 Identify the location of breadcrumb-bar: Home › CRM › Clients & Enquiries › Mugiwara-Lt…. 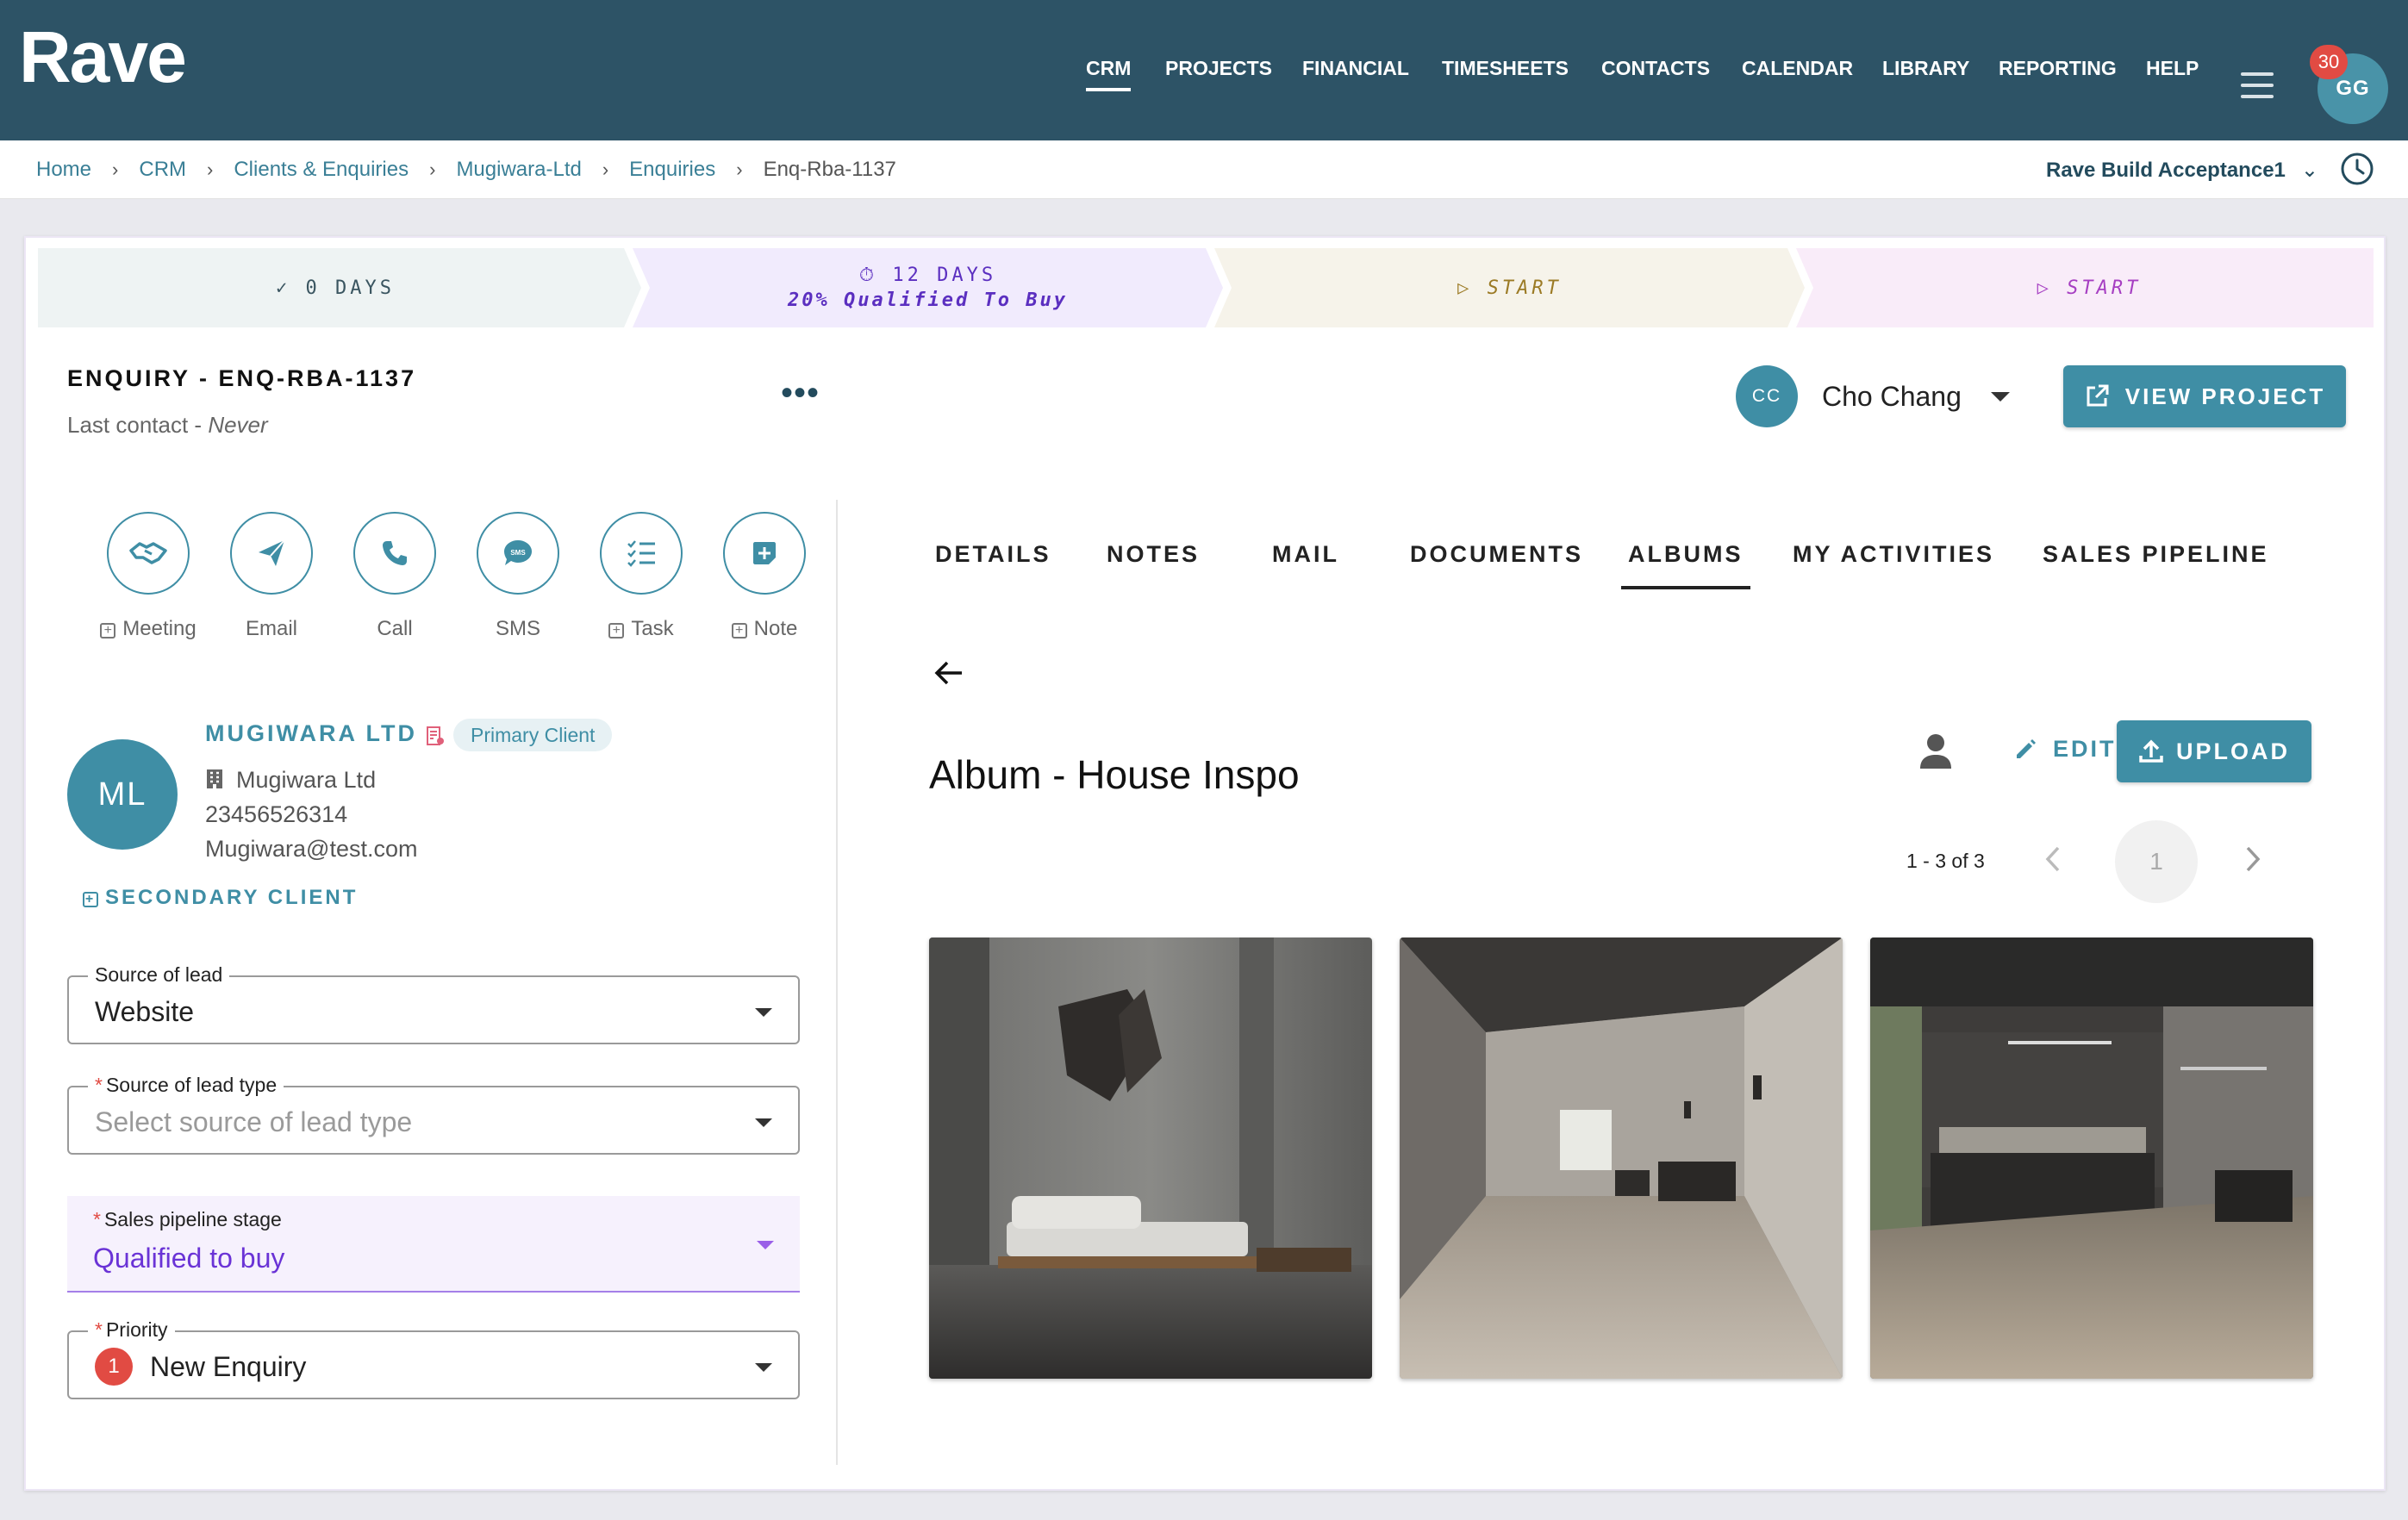
(1204, 169).